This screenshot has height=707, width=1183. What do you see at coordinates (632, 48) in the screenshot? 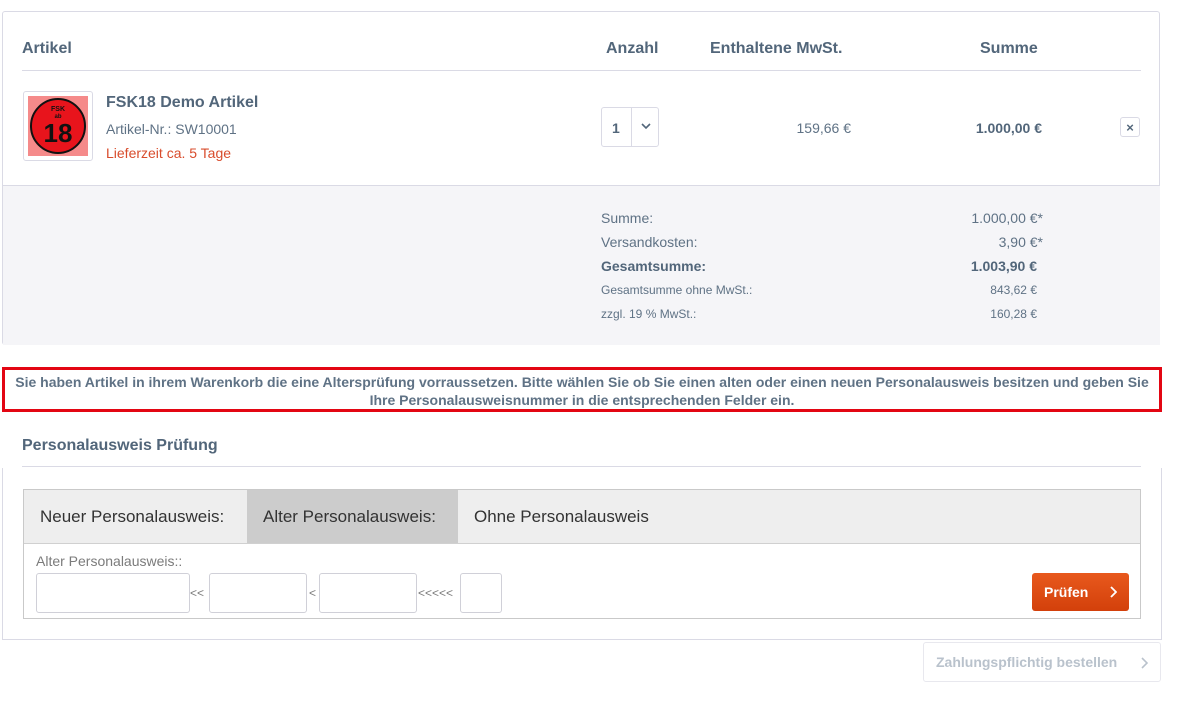
I see `header-quantity: Anzahl` at bounding box center [632, 48].